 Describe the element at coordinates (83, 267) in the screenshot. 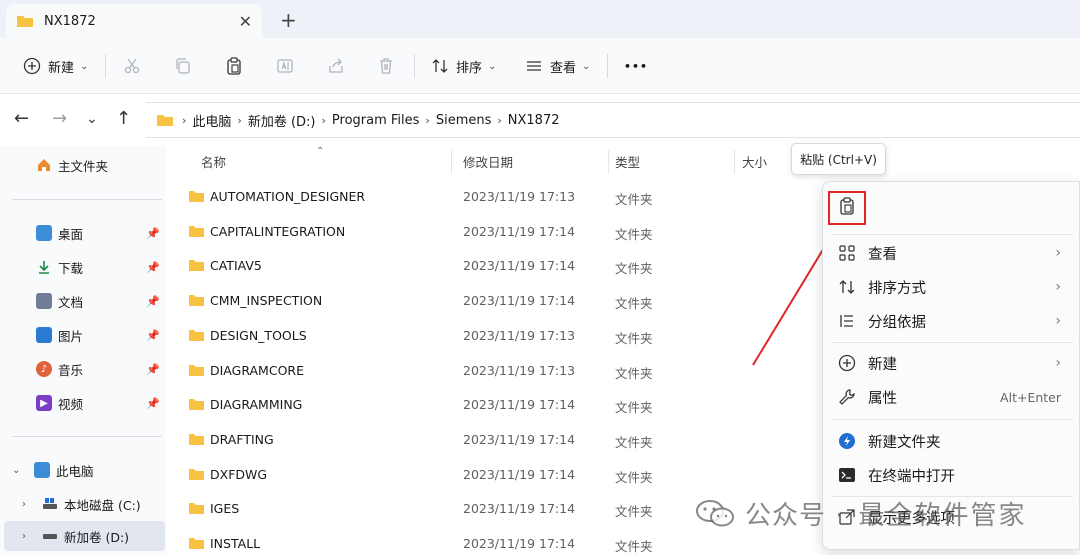

I see `sidebar-item-downloads: 下载 📌` at that location.